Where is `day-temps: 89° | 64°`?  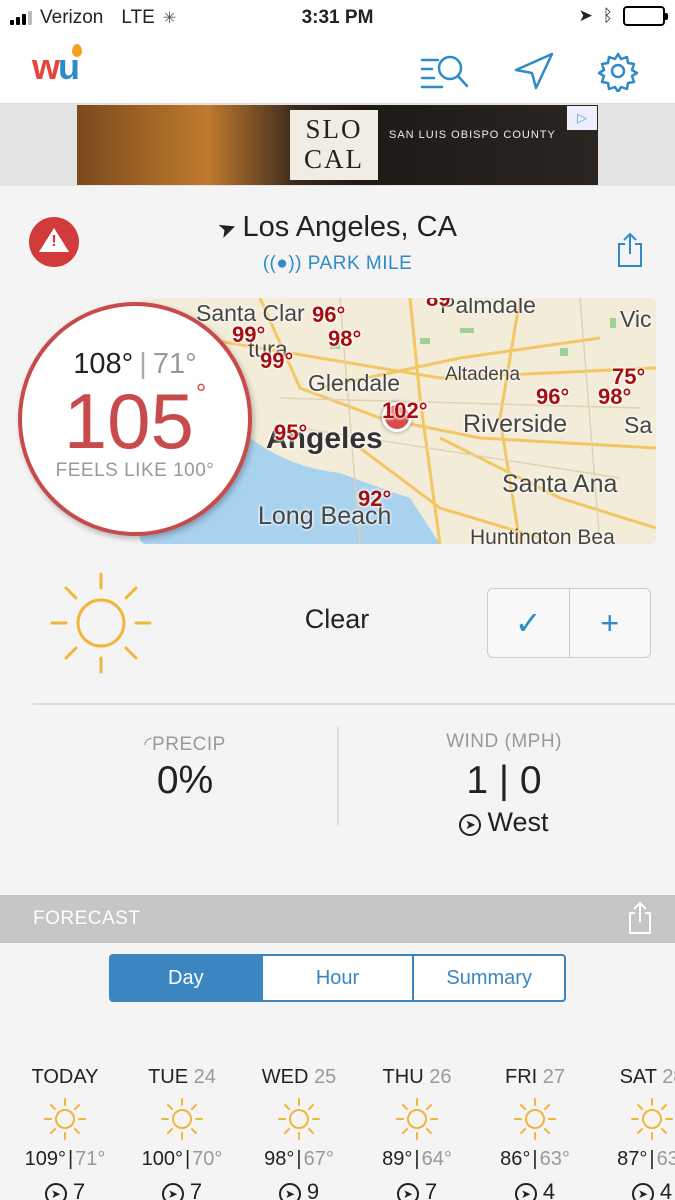
day-temps: 89° | 64° is located at coordinates (417, 1159).